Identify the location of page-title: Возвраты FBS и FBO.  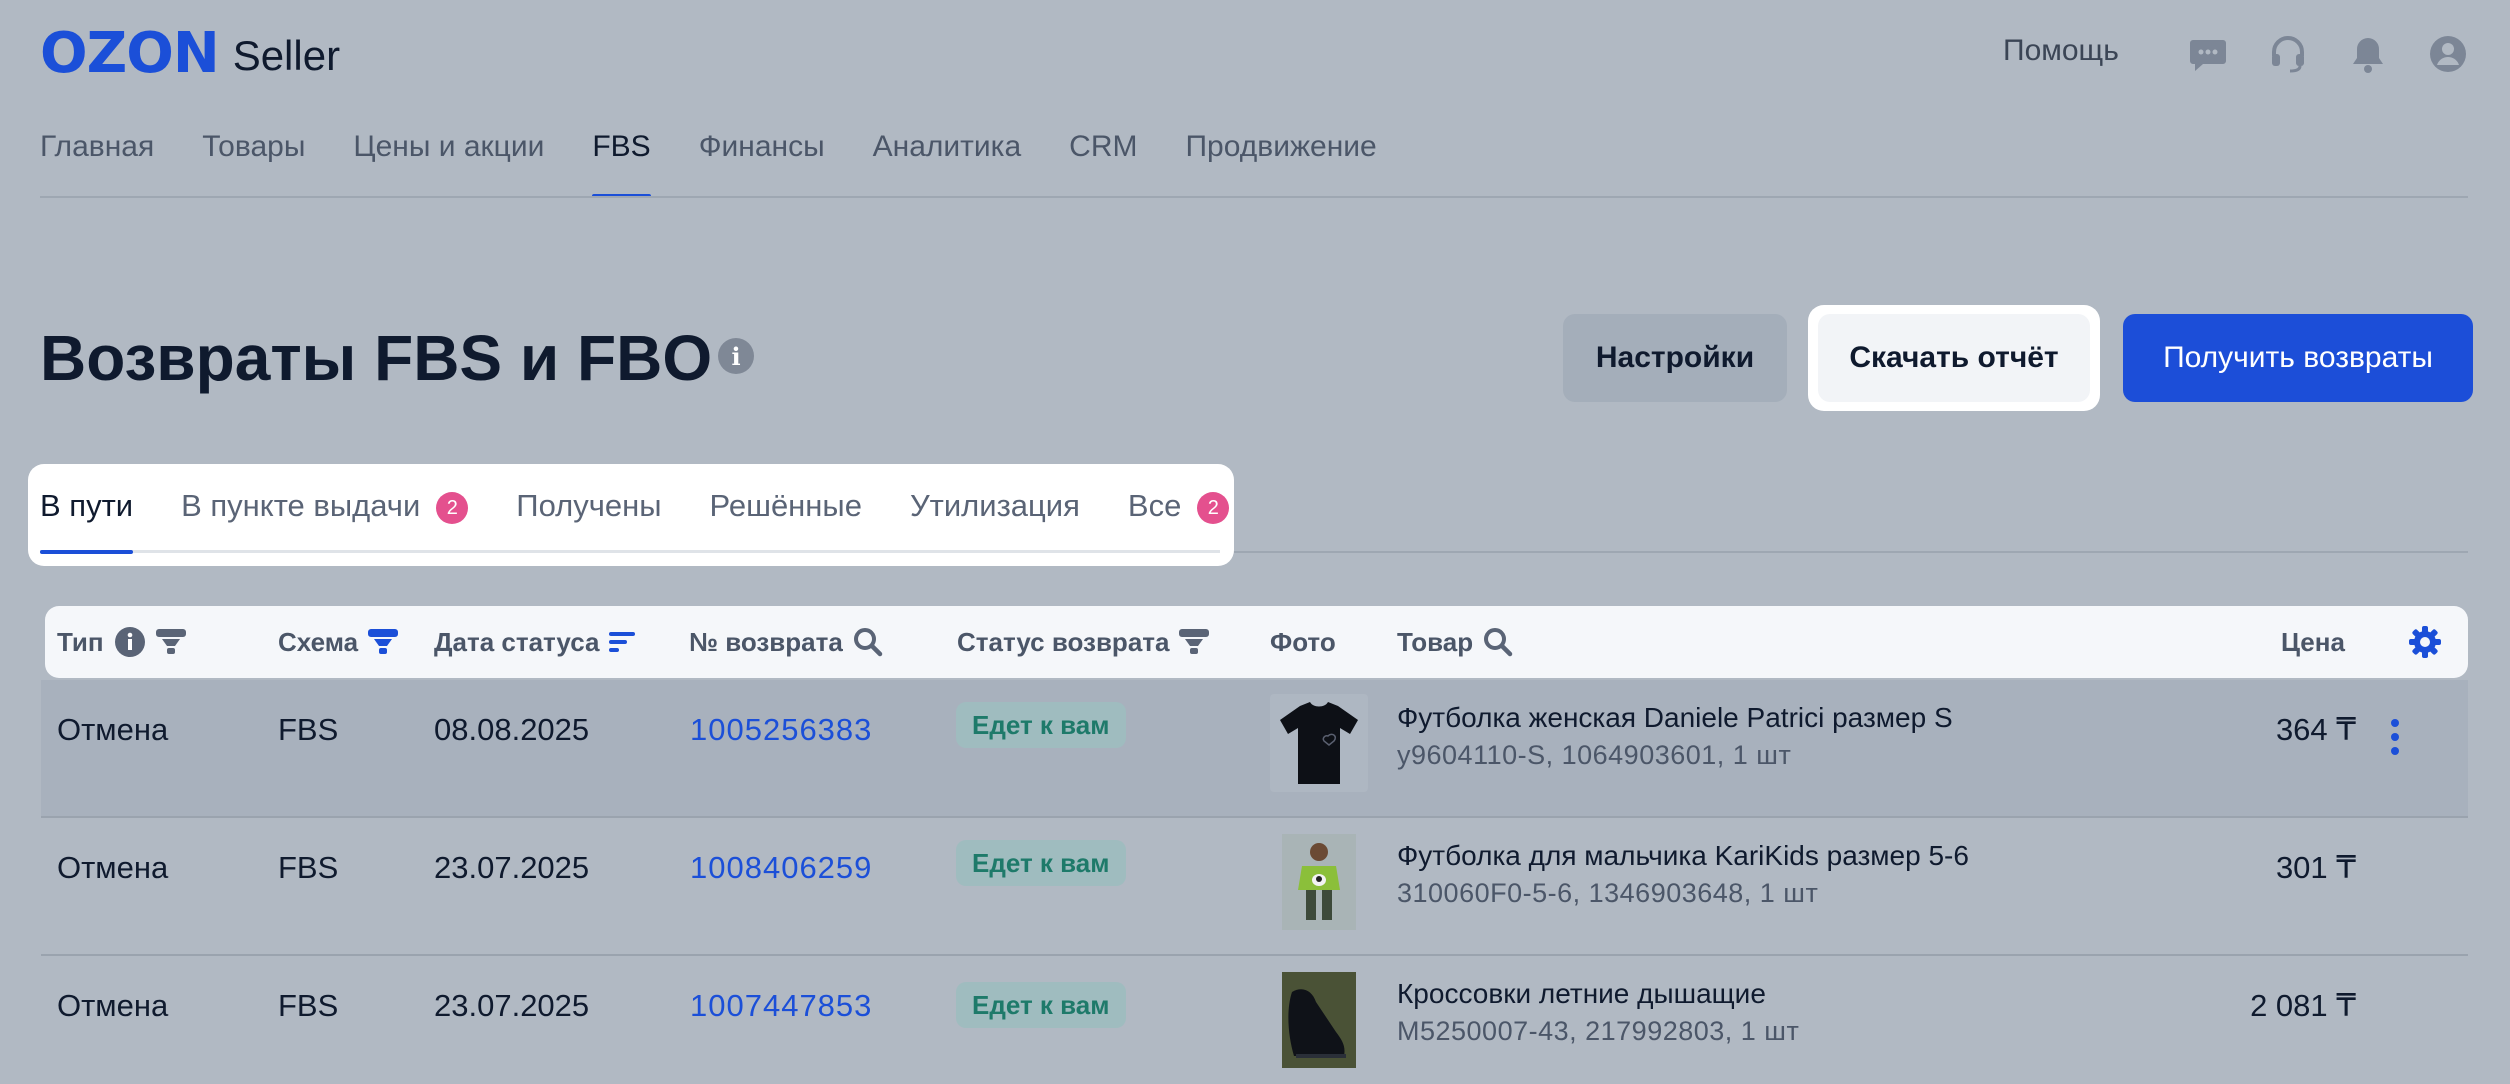
(376, 358).